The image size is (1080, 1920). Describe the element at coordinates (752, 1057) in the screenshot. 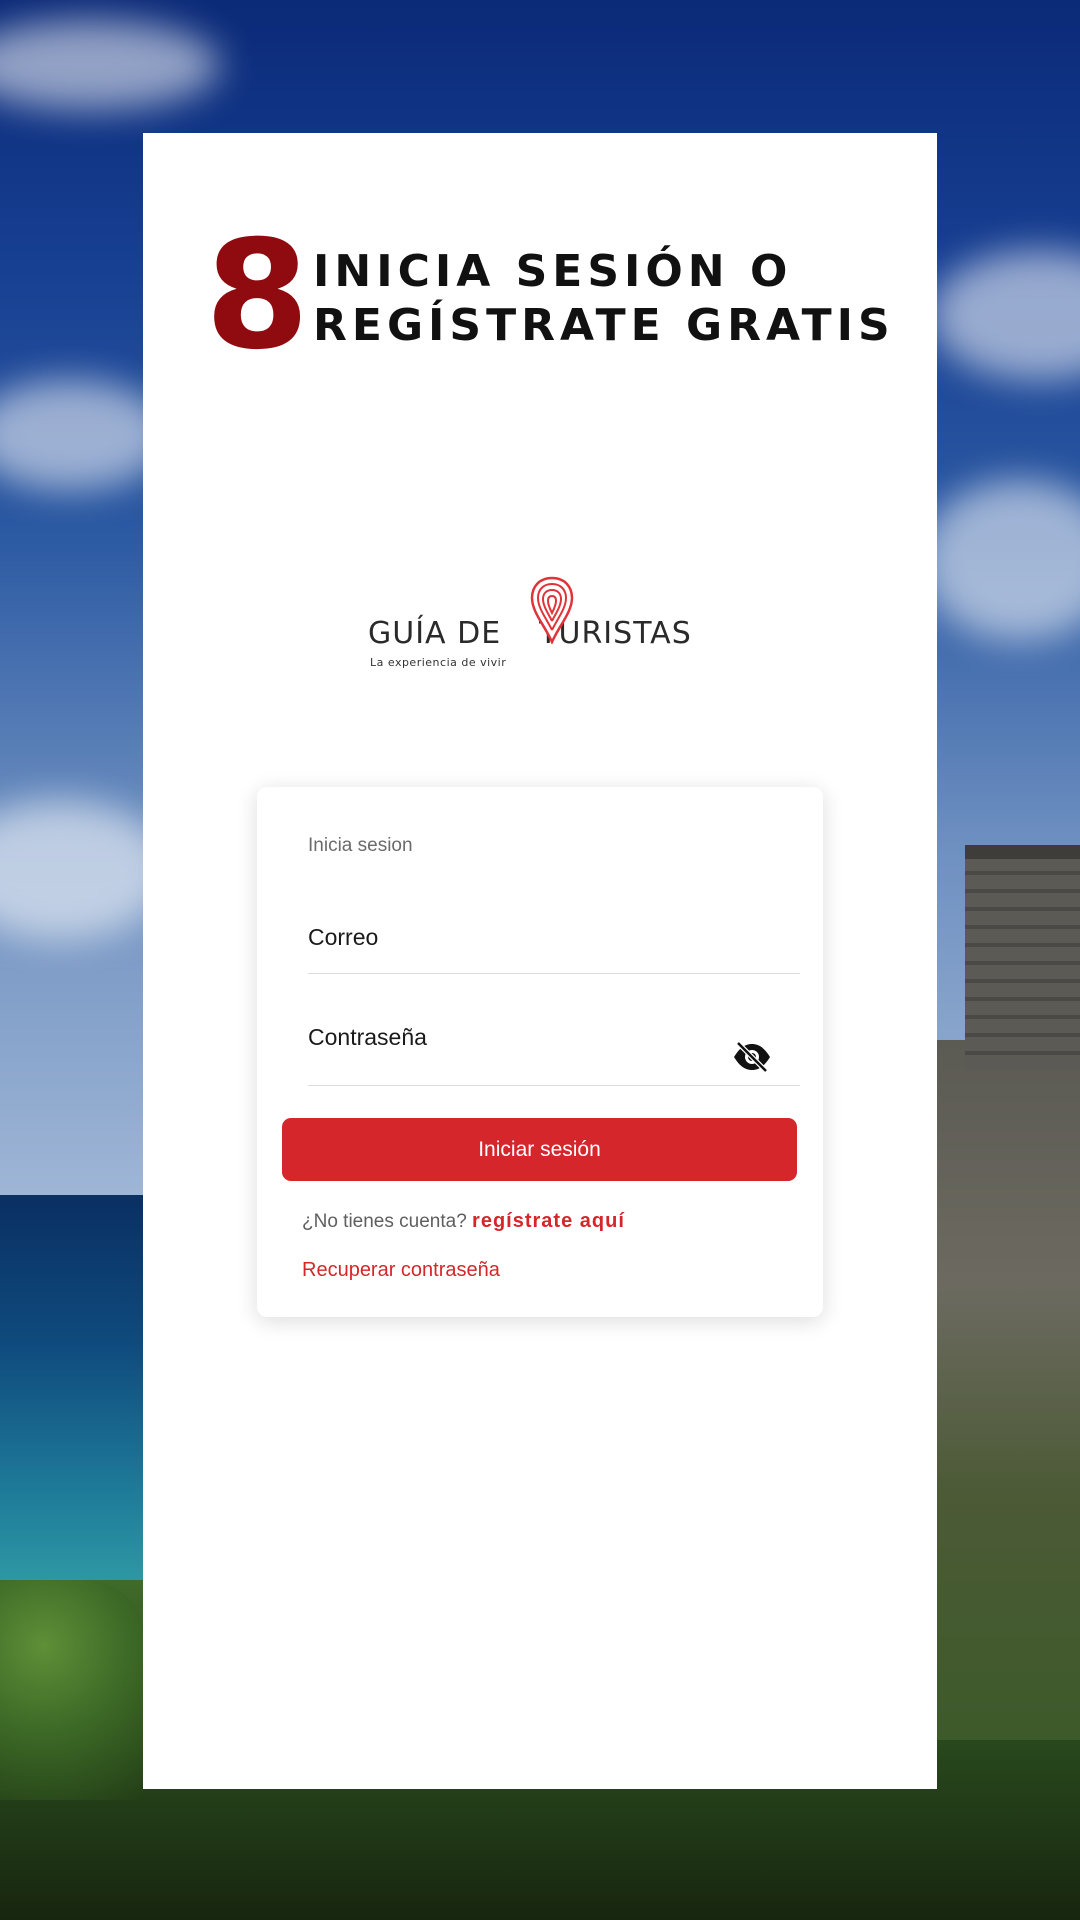

I see `eye-slash-icon` at that location.